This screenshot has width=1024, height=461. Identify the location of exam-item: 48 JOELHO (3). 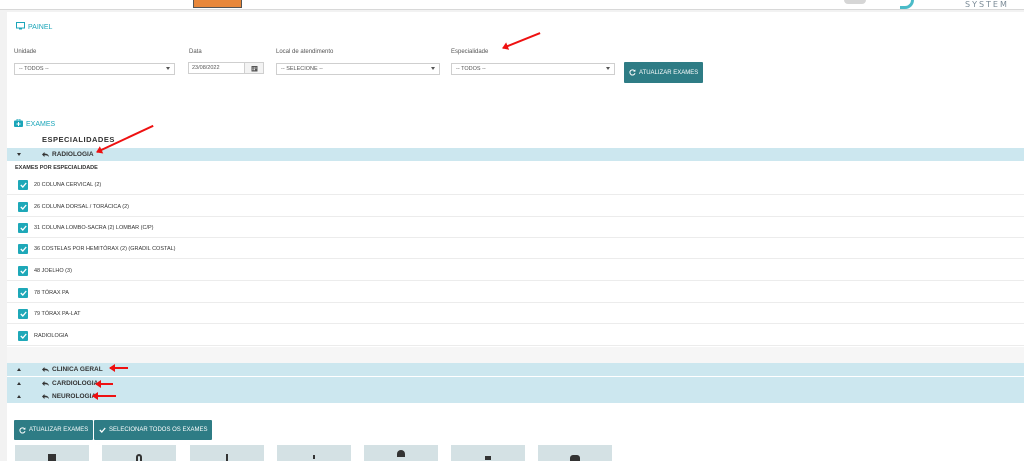
(515, 270).